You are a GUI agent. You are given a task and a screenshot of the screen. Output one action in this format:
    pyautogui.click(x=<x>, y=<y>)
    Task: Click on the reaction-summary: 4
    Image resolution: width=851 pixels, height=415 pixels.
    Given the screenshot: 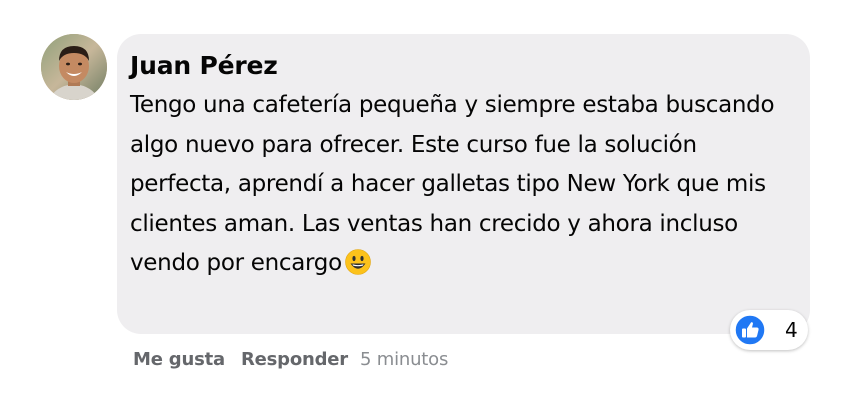 What is the action you would take?
    pyautogui.click(x=769, y=330)
    